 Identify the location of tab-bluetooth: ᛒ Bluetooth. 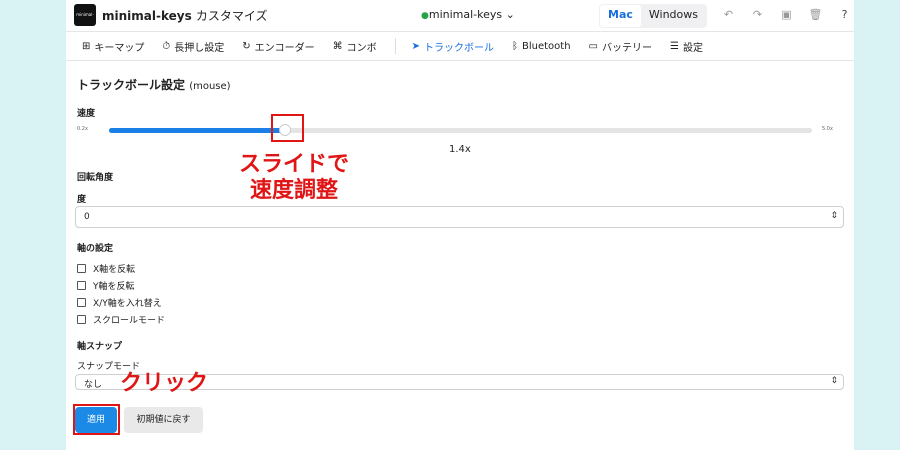
(541, 46).